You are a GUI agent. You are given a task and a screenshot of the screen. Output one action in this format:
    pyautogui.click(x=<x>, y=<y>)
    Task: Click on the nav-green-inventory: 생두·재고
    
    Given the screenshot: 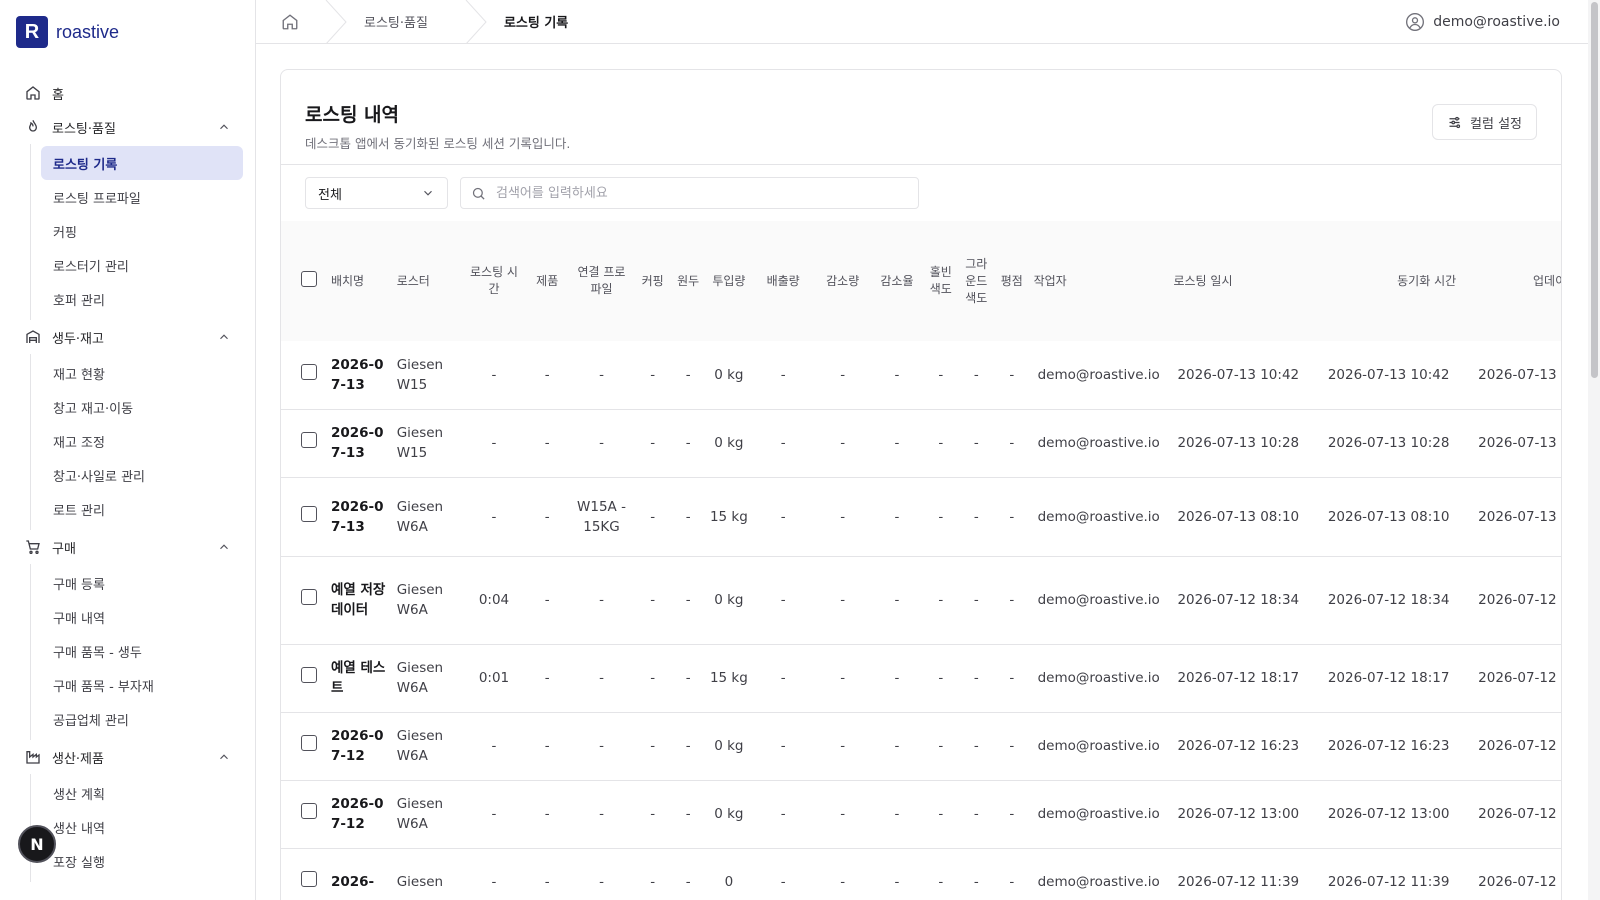 What is the action you would take?
    pyautogui.click(x=127, y=337)
    